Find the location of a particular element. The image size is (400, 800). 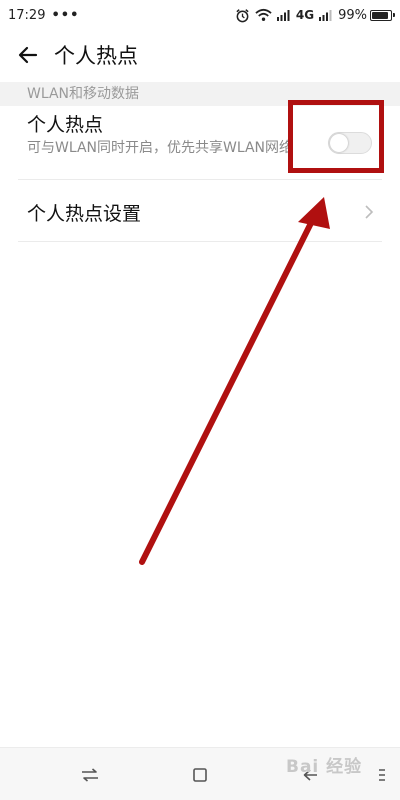

navigation-bar is located at coordinates (200, 773).